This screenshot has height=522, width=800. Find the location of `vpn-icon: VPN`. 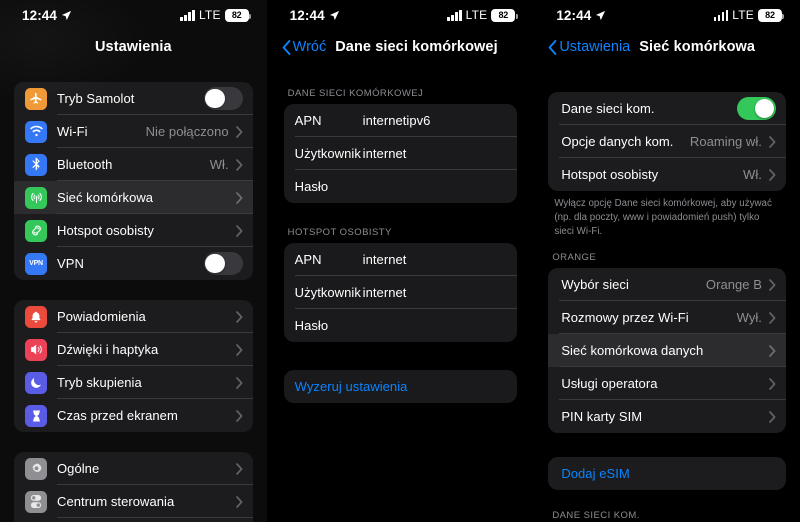

vpn-icon: VPN is located at coordinates (36, 263).